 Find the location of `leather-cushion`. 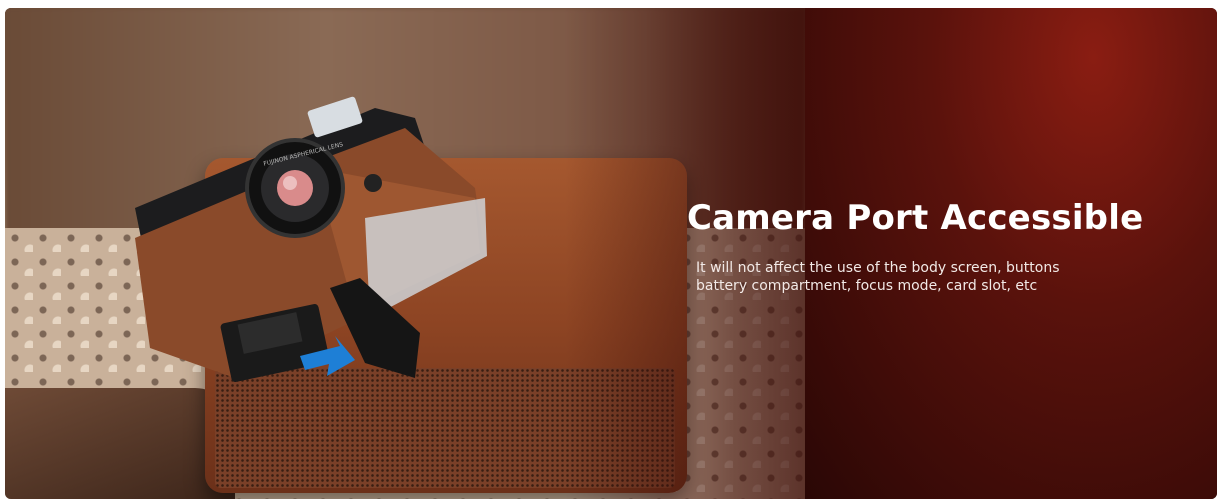

leather-cushion is located at coordinates (120, 443).